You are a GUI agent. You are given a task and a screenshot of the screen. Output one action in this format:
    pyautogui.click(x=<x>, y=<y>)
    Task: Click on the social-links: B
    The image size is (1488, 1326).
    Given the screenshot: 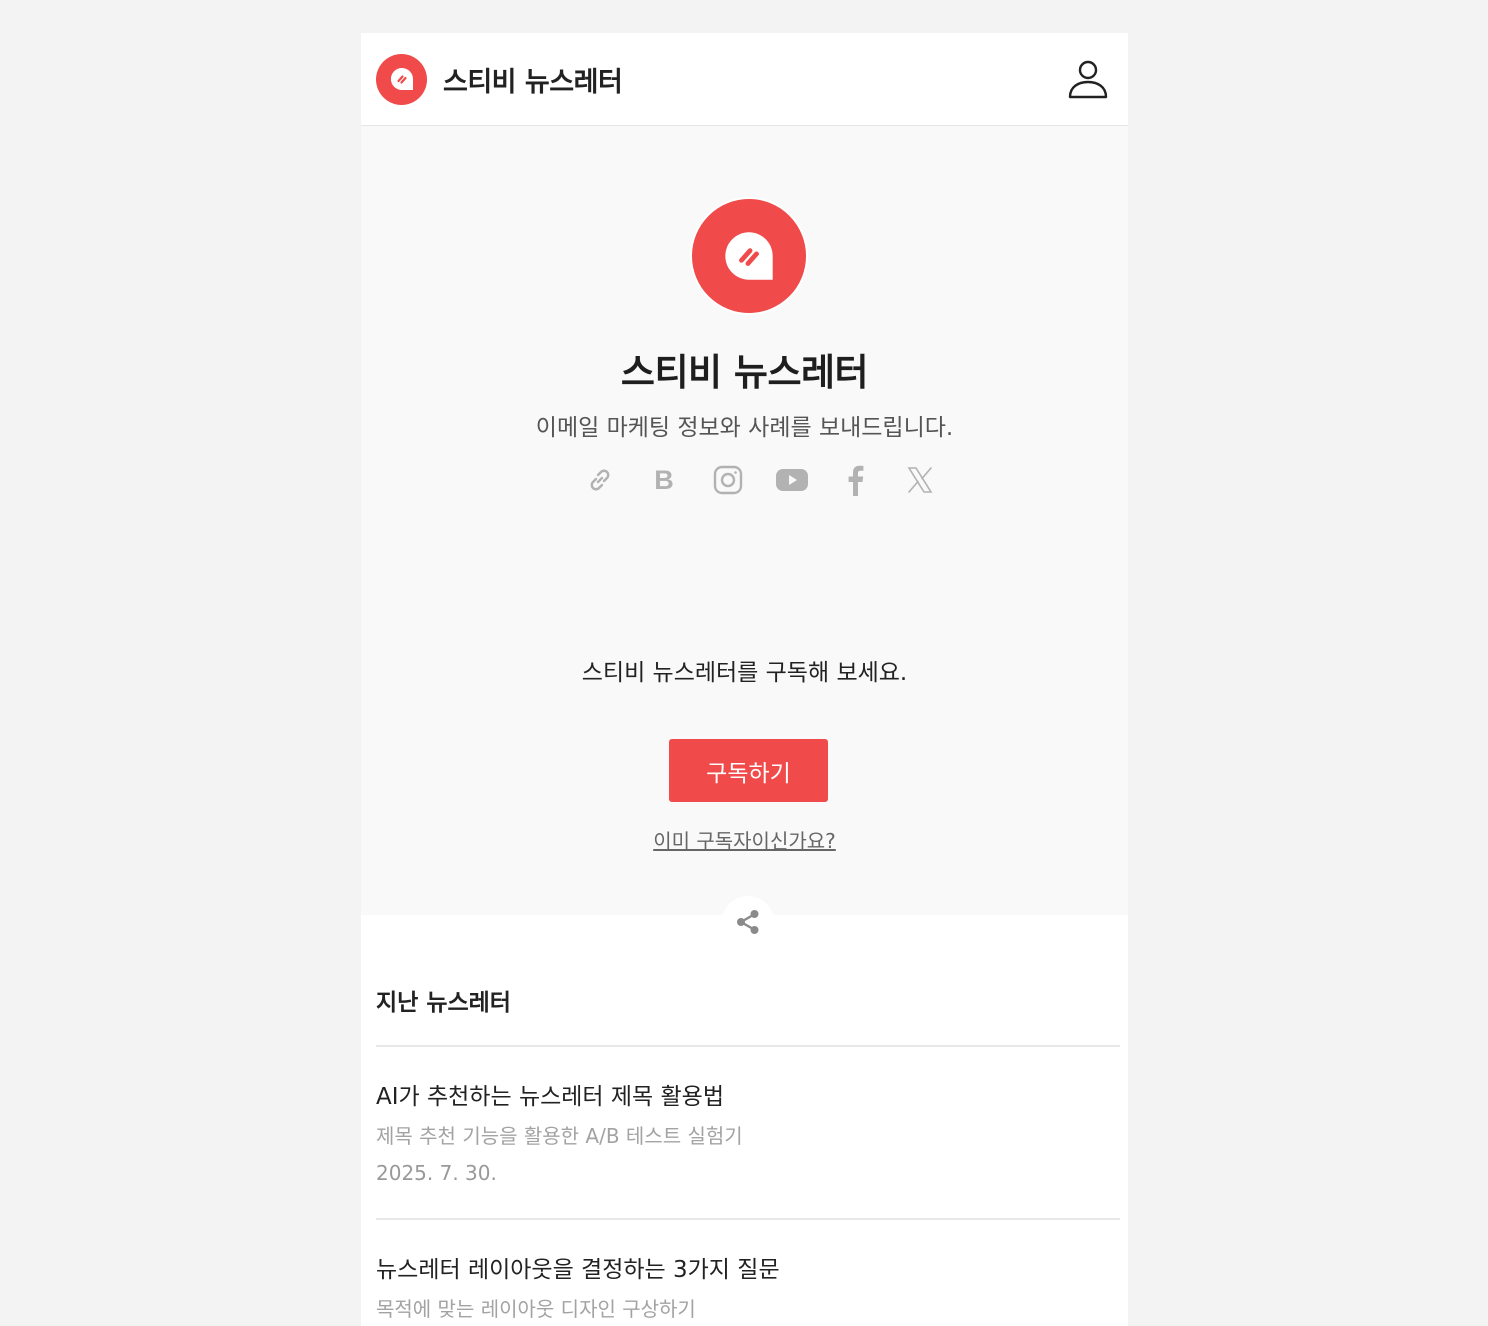 What is the action you would take?
    pyautogui.click(x=760, y=480)
    